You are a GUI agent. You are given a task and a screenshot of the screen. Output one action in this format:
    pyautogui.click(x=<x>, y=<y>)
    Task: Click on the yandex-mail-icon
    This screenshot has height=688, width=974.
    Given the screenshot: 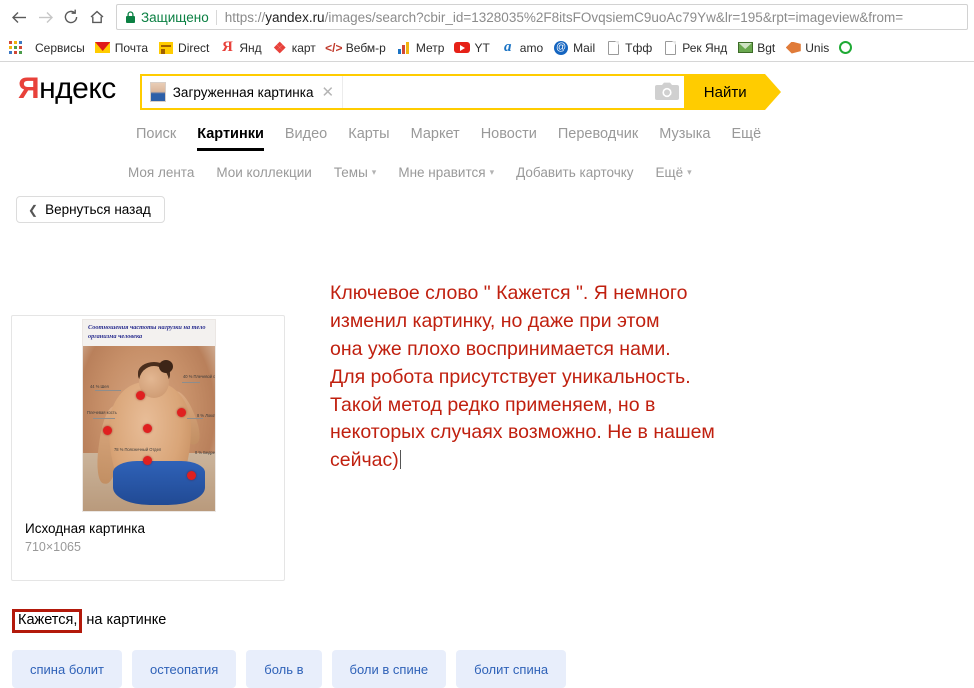 What is the action you would take?
    pyautogui.click(x=103, y=48)
    